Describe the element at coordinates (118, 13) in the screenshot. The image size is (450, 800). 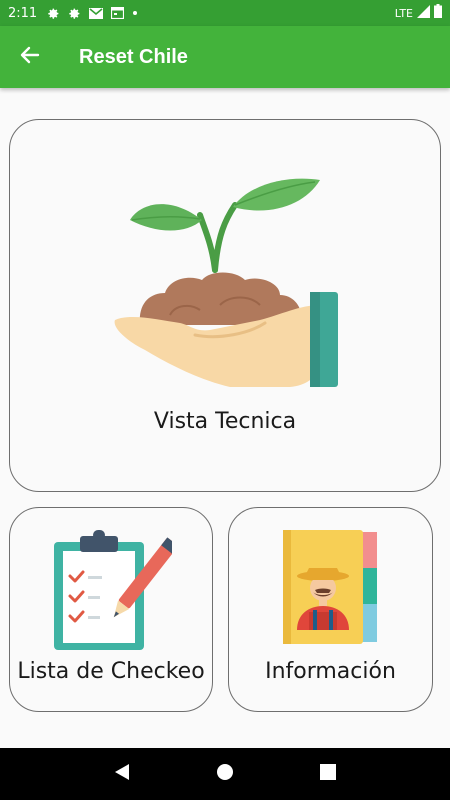
I see `calendar-icon` at that location.